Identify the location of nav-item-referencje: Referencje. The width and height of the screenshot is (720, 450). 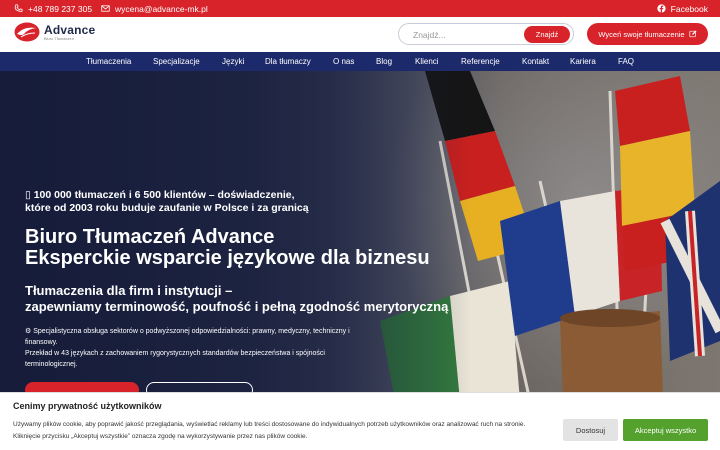
(480, 61).